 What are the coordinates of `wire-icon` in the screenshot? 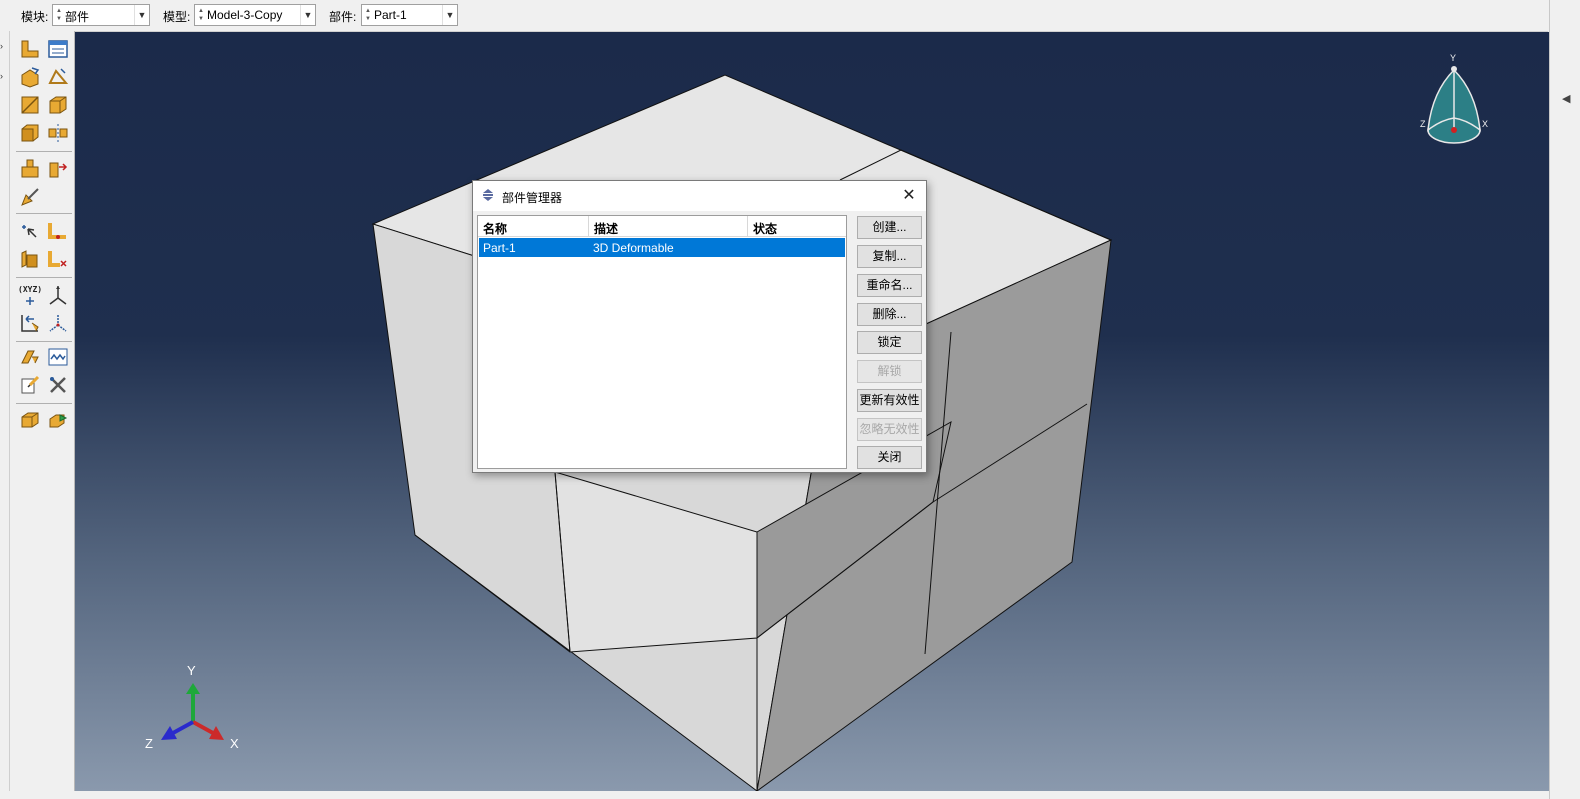 It's located at (58, 357).